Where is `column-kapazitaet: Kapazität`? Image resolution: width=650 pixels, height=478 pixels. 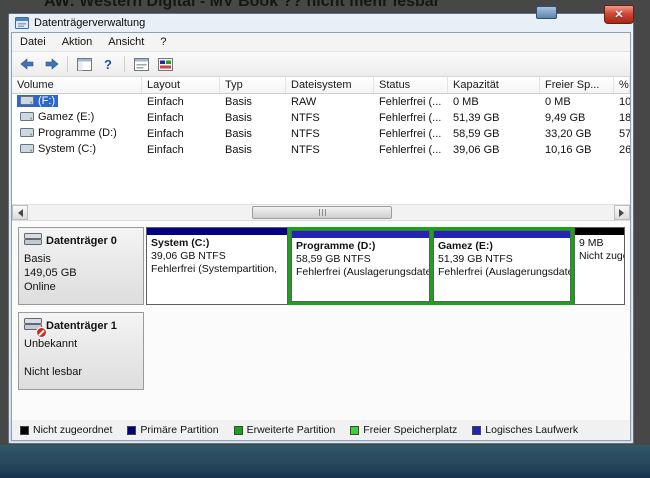 column-kapazitaet: Kapazität is located at coordinates (494, 85).